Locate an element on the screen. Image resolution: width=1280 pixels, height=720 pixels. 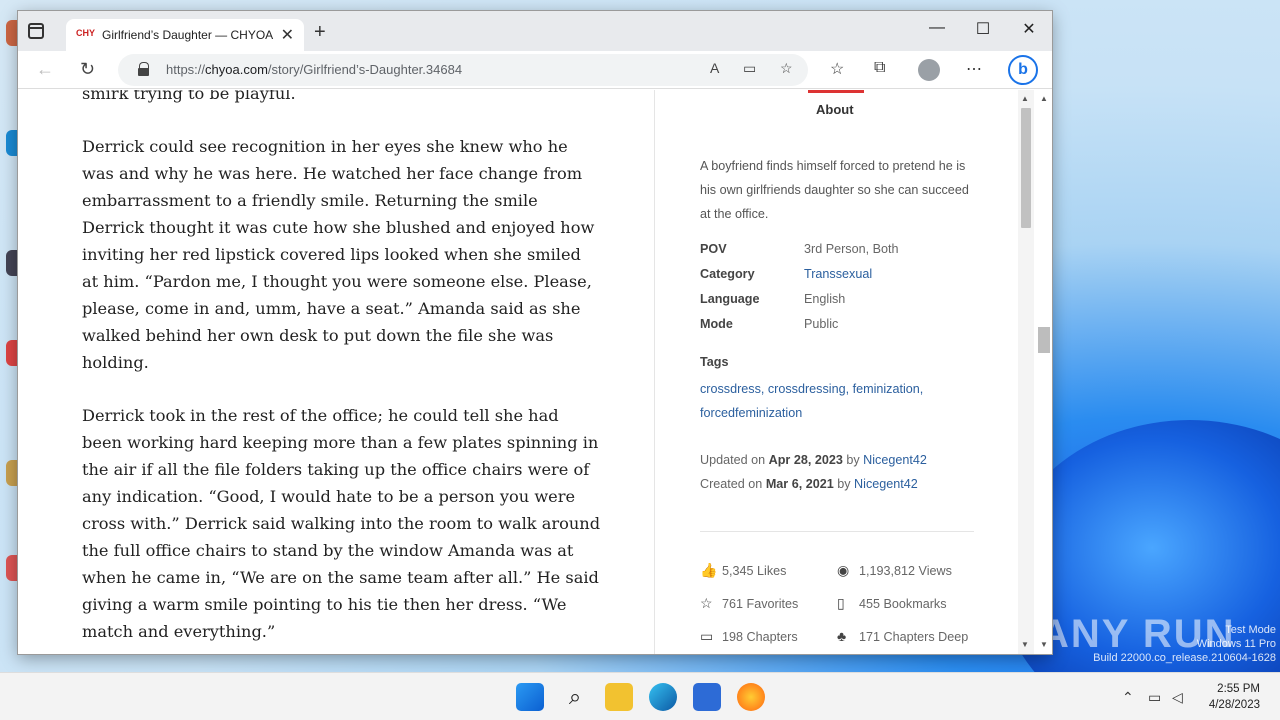
immersive-reader-icon: ▭ is located at coordinates (749, 68).